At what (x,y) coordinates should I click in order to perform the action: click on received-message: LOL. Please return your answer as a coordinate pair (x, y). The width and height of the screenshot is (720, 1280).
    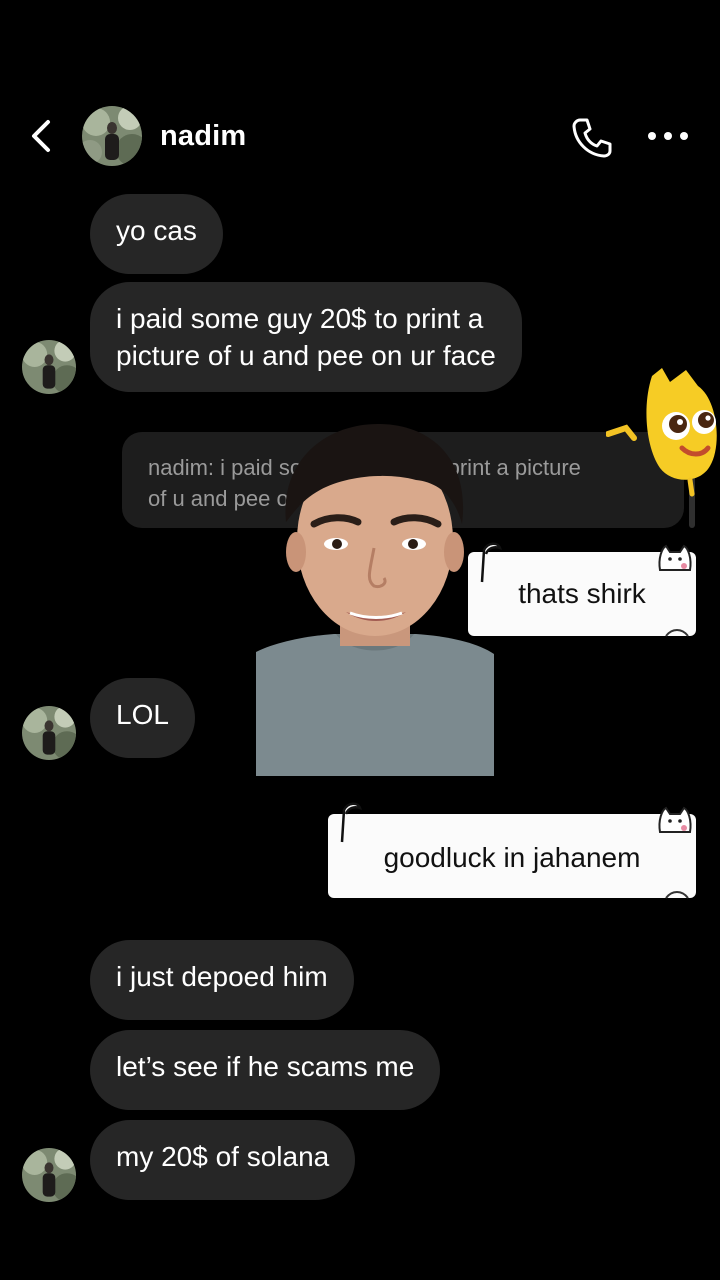
    Looking at the image, I should click on (142, 718).